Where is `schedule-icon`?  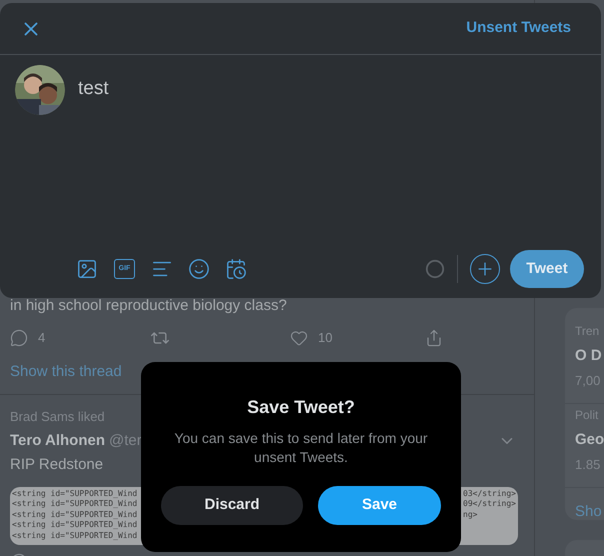
schedule-icon is located at coordinates (236, 269).